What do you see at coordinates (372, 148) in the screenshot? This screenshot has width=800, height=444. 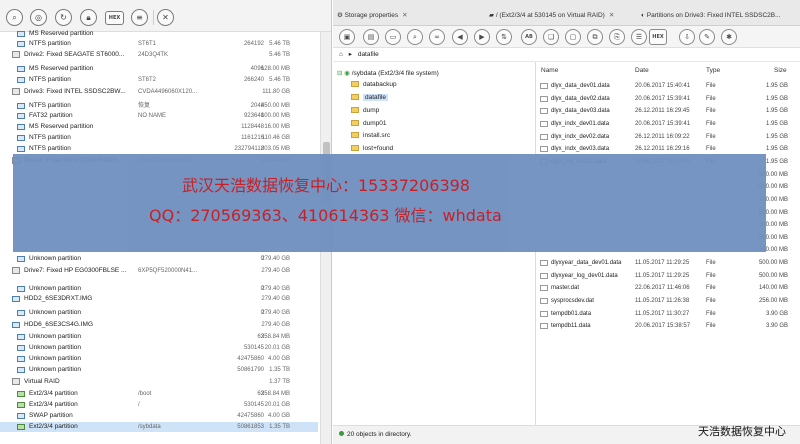 I see `folder-item: lost+found` at bounding box center [372, 148].